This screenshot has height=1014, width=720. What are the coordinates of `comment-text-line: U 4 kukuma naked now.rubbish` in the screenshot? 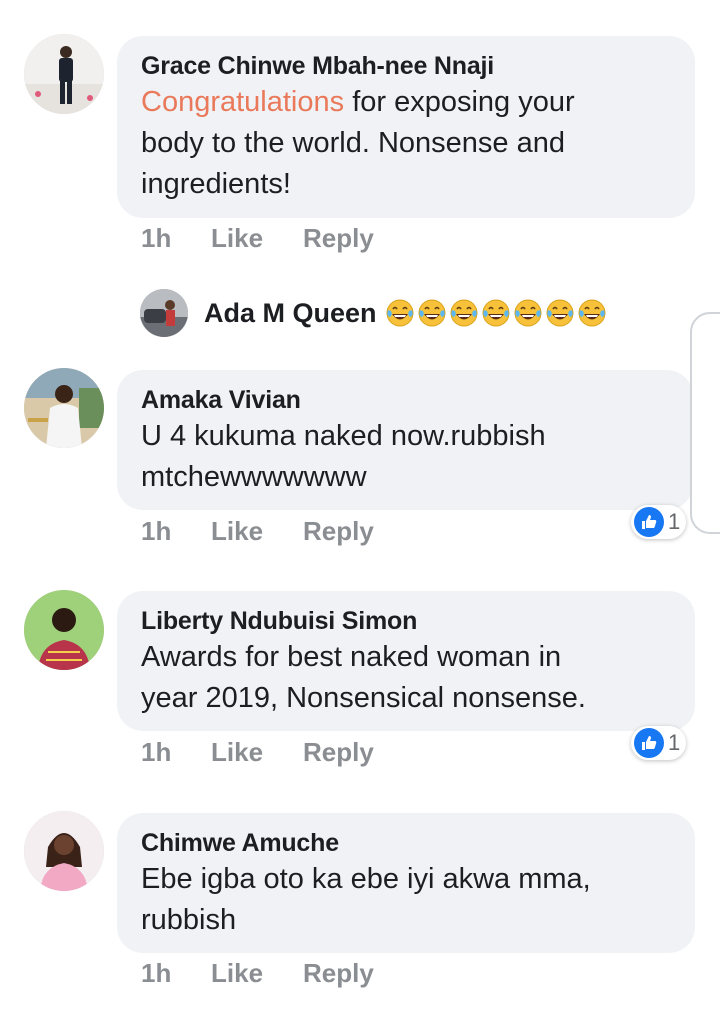 It's located at (343, 436).